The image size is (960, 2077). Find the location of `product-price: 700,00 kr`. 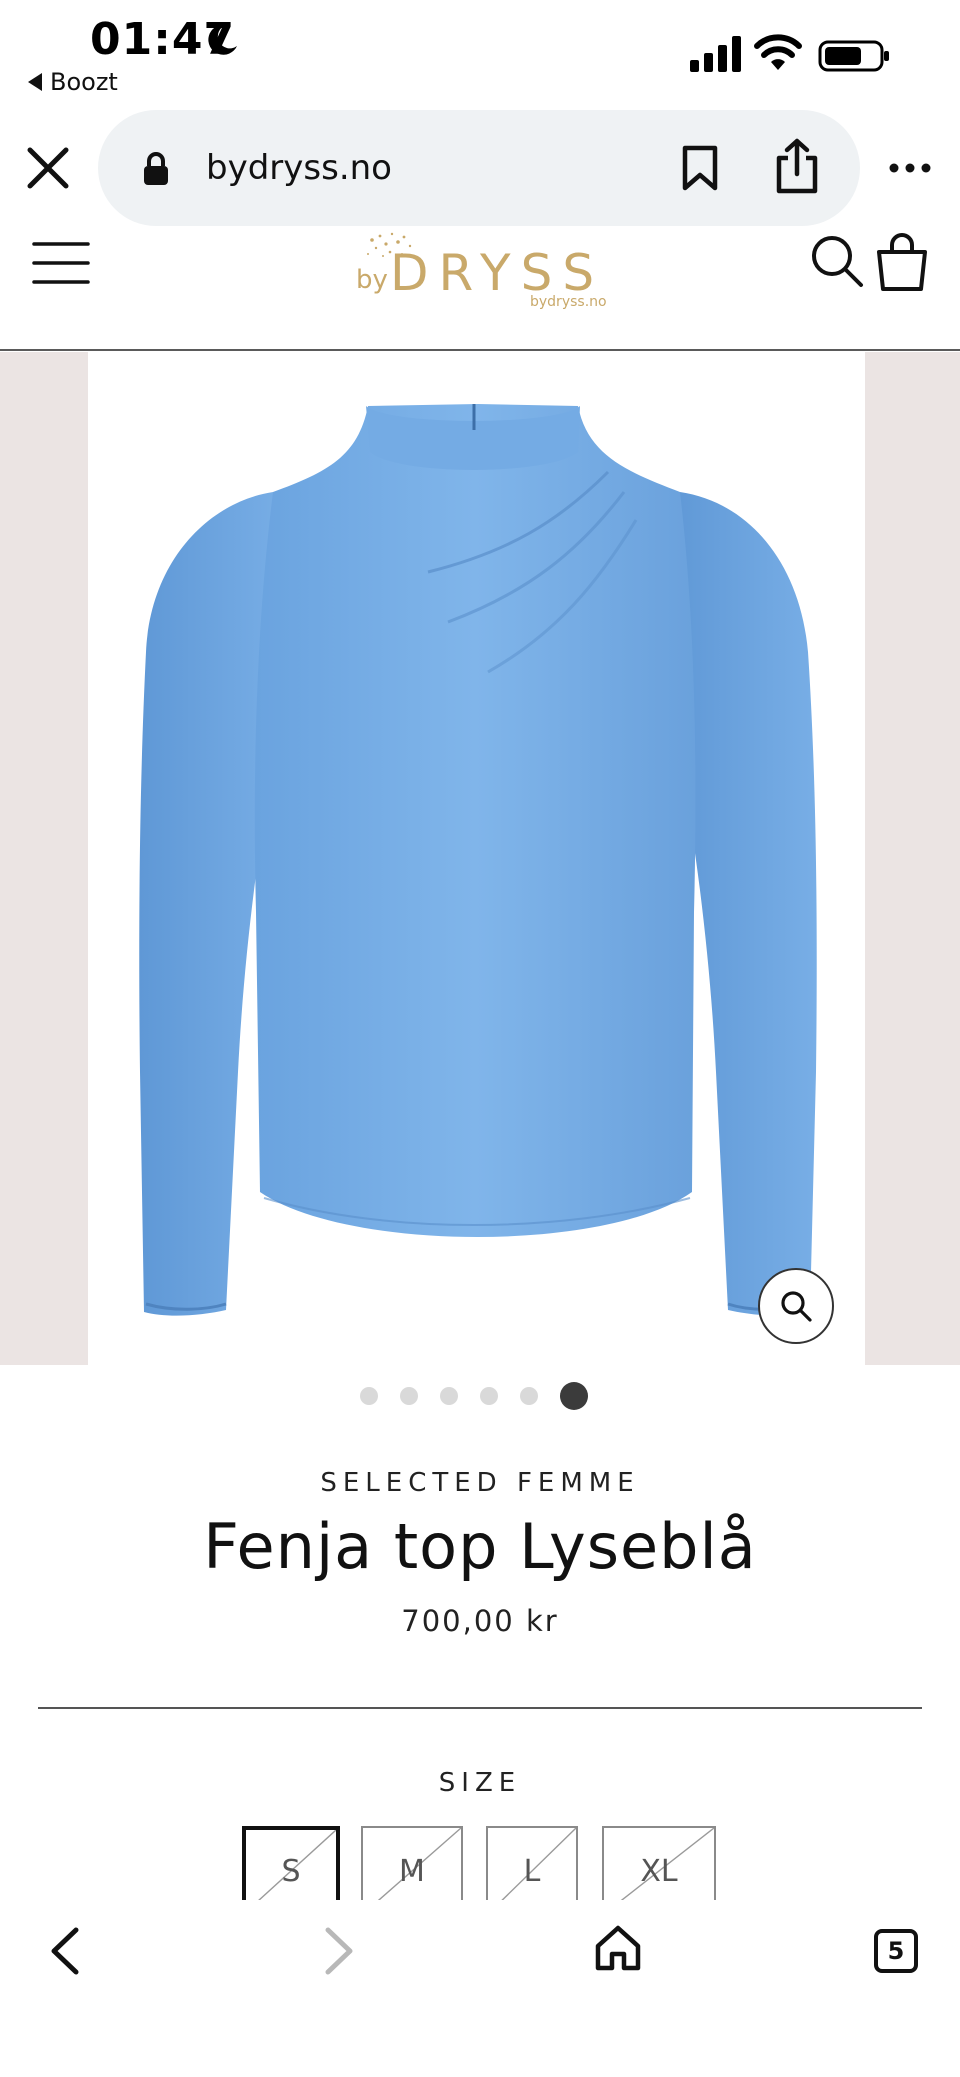

product-price: 700,00 kr is located at coordinates (480, 1621).